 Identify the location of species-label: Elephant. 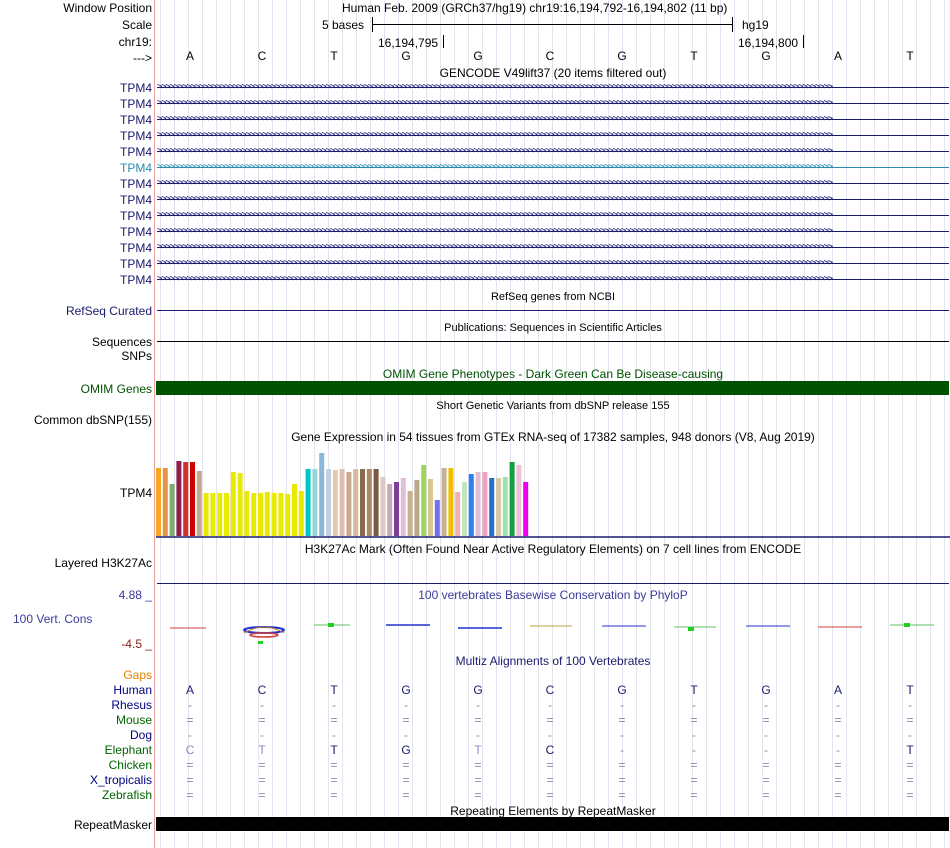
(76, 750).